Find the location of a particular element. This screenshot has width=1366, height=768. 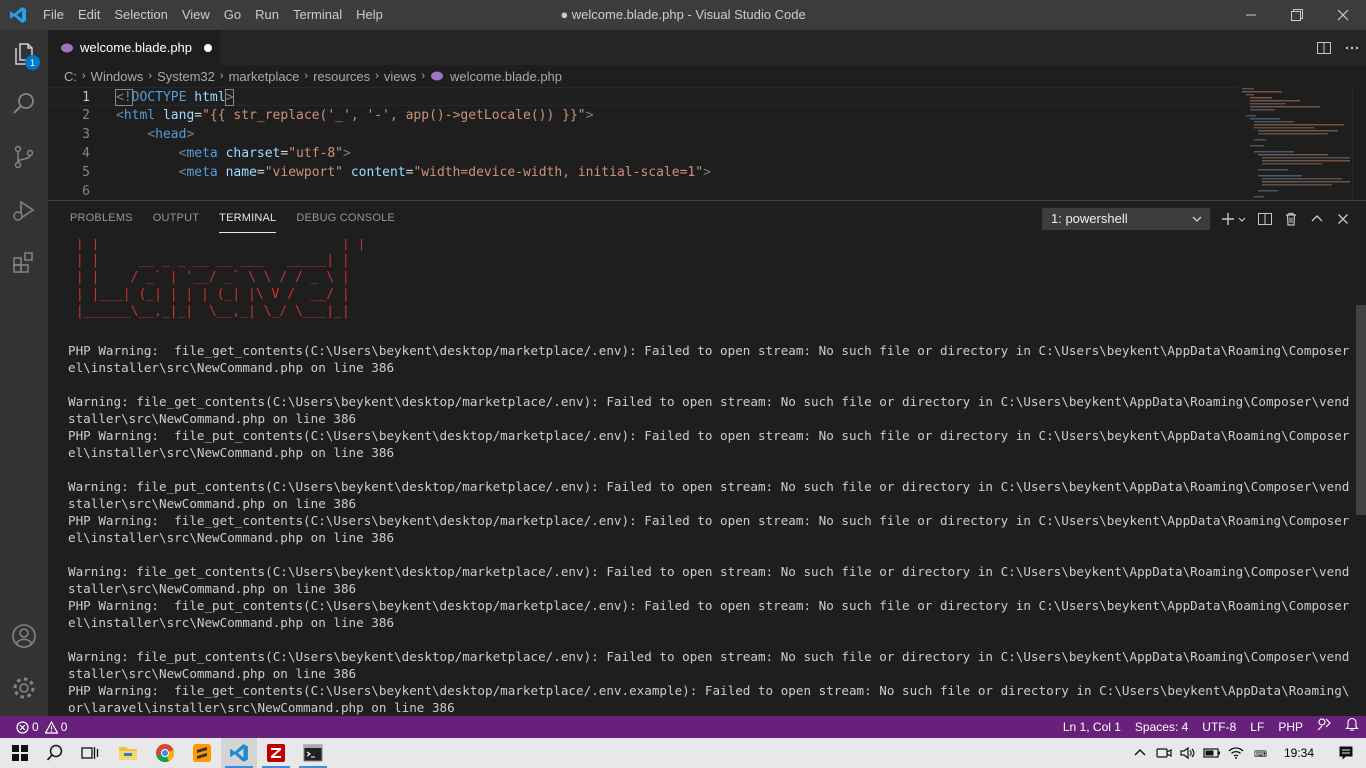

search-button is located at coordinates (24, 104).